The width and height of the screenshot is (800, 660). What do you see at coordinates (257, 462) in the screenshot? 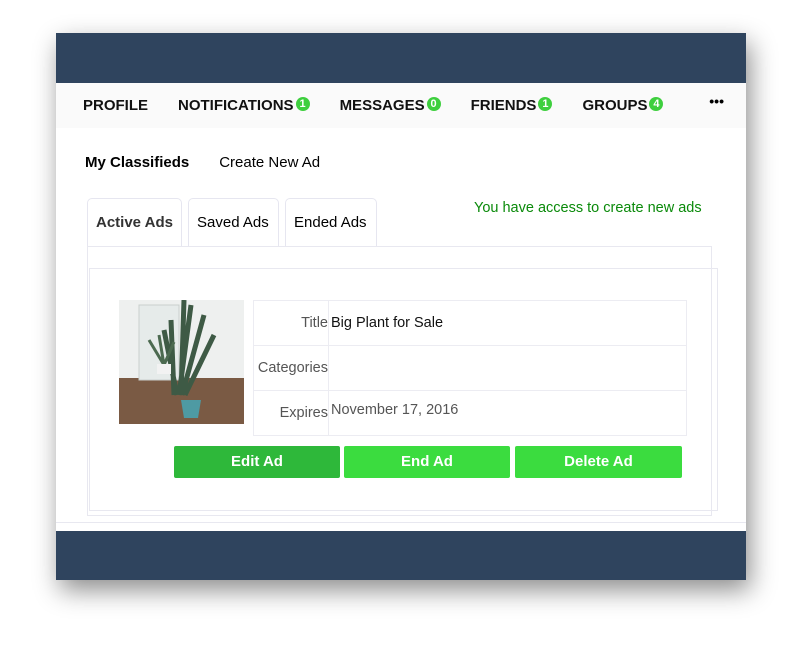
I see `edit-ad-button: Edit Ad` at bounding box center [257, 462].